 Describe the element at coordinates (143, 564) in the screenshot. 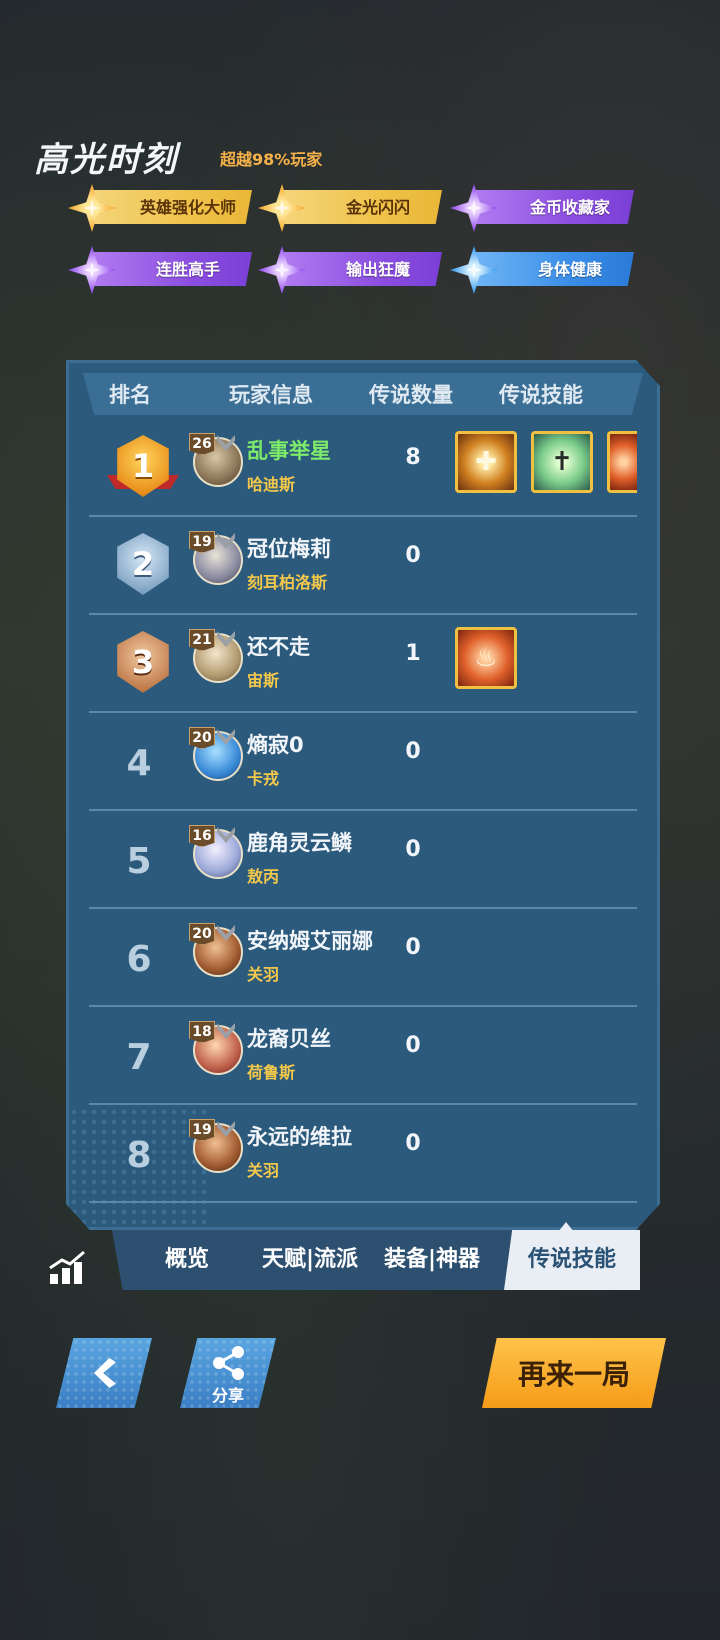

I see `silver-medal-icon: 2` at that location.